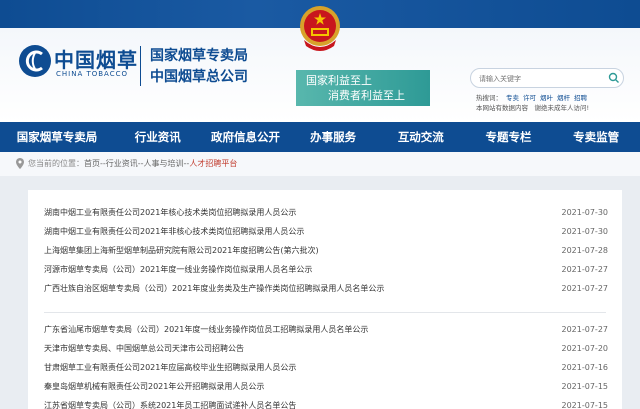 This screenshot has width=640, height=409. I want to click on main-nav: 国家烟草专卖局 行业资讯 政府信息公开 办事服务 互动交流 专题专栏 专卖监管, so click(320, 137).